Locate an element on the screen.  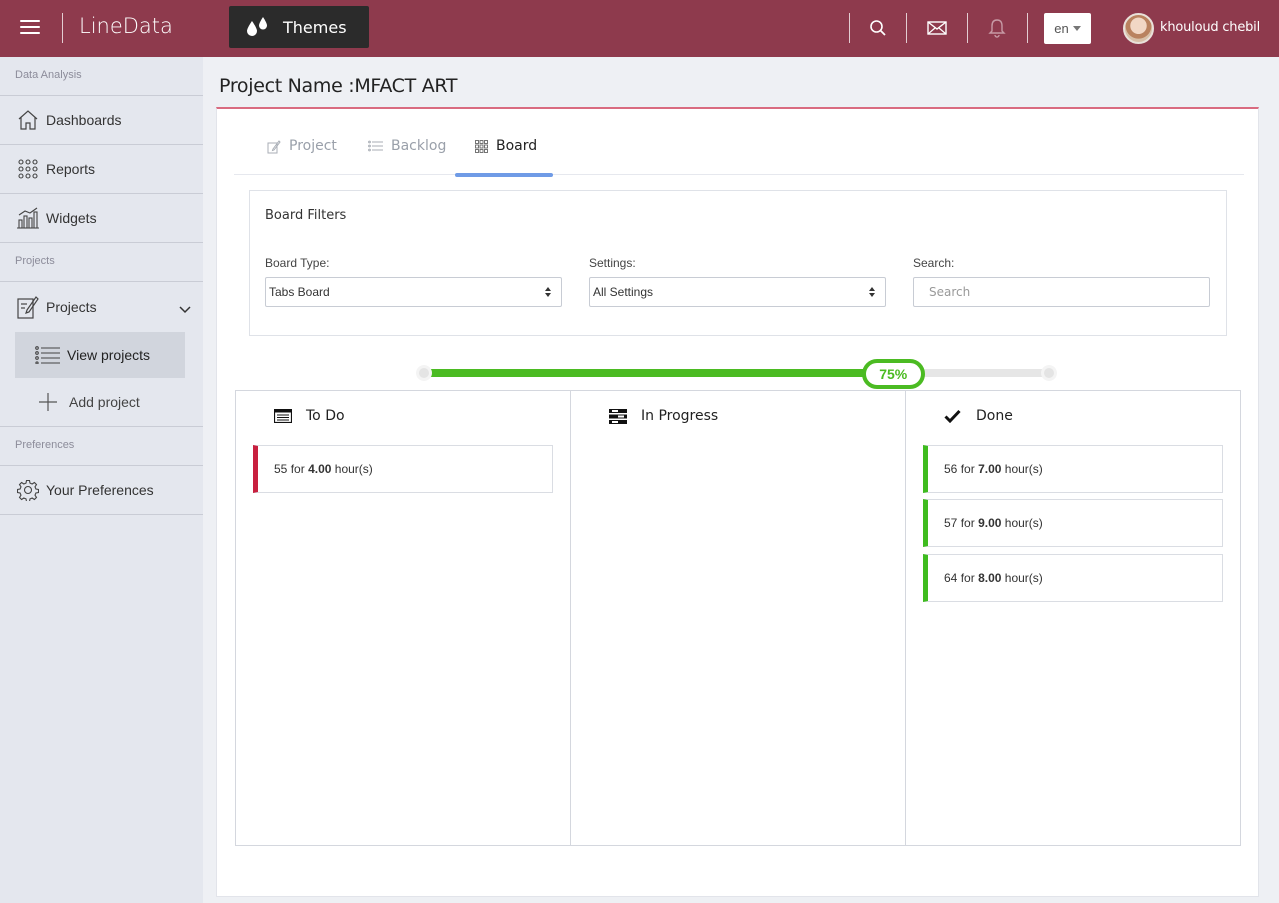
task-id: 56 is located at coordinates (951, 469).